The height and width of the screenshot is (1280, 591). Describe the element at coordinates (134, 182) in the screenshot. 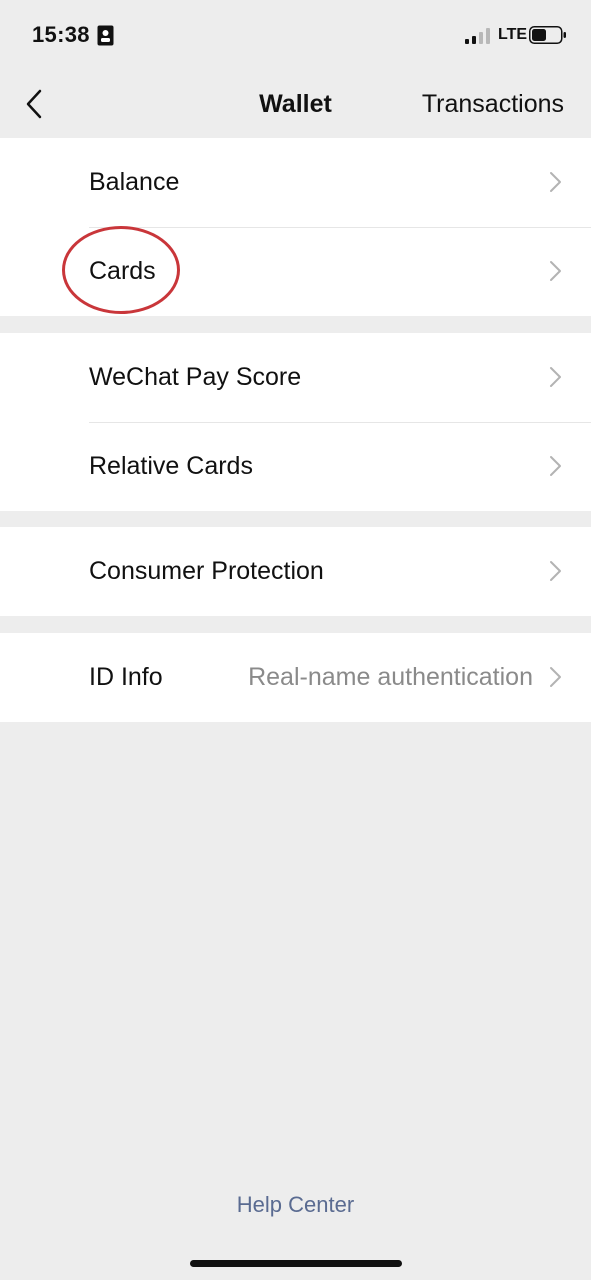

I see `list-item-label: Balance` at that location.